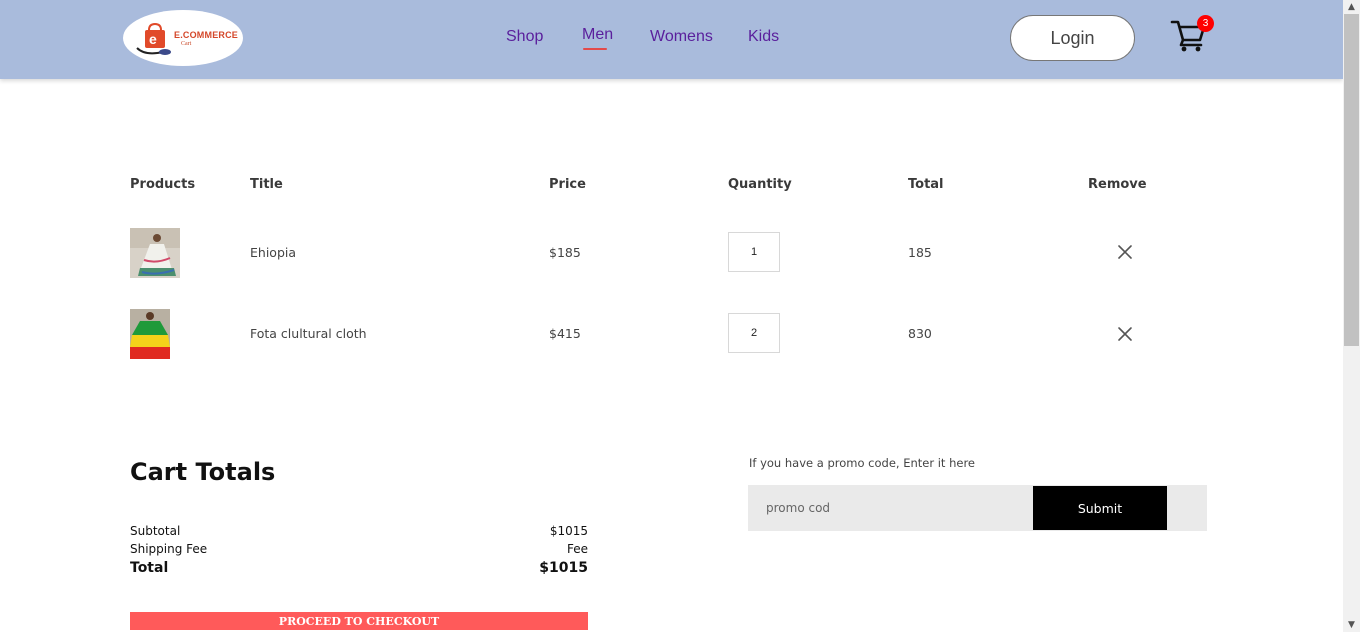  What do you see at coordinates (565, 333) in the screenshot?
I see `row-price: $415` at bounding box center [565, 333].